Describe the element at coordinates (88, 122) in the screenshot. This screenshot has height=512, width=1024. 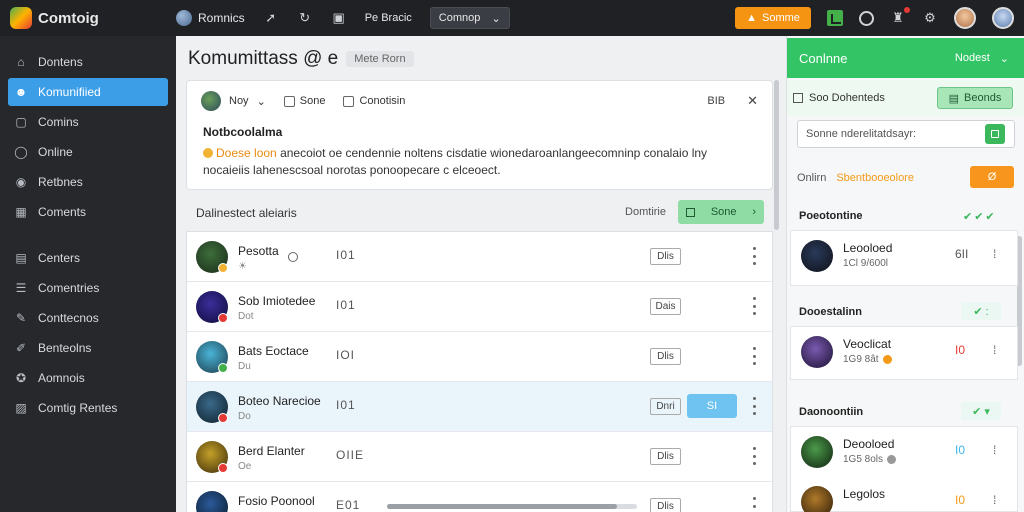
I see `sidebar-item: ▢ Comins` at that location.